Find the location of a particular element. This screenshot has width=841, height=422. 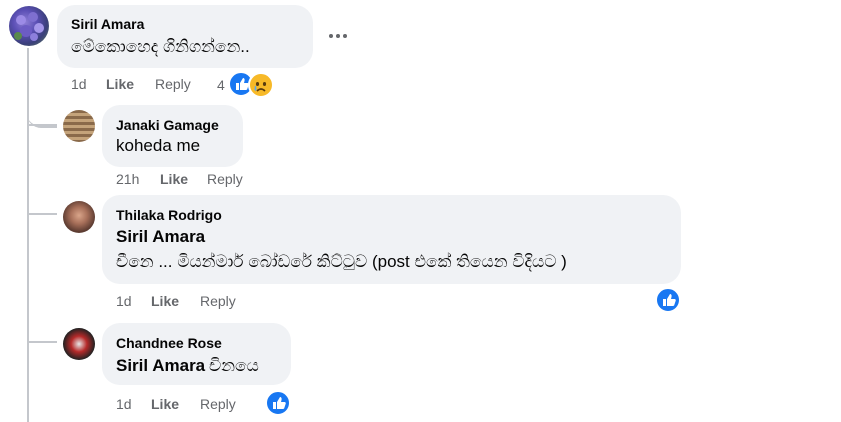

comment-text: මේකොහෙද ගිනිගන්නෙ.. is located at coordinates (160, 46).